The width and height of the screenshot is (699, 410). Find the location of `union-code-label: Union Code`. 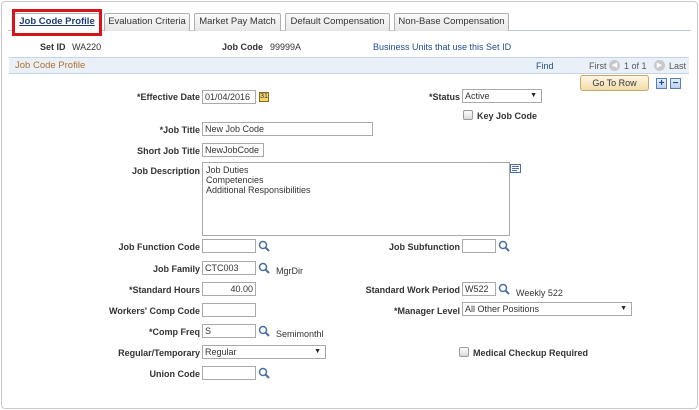

union-code-label: Union Code is located at coordinates (175, 374).